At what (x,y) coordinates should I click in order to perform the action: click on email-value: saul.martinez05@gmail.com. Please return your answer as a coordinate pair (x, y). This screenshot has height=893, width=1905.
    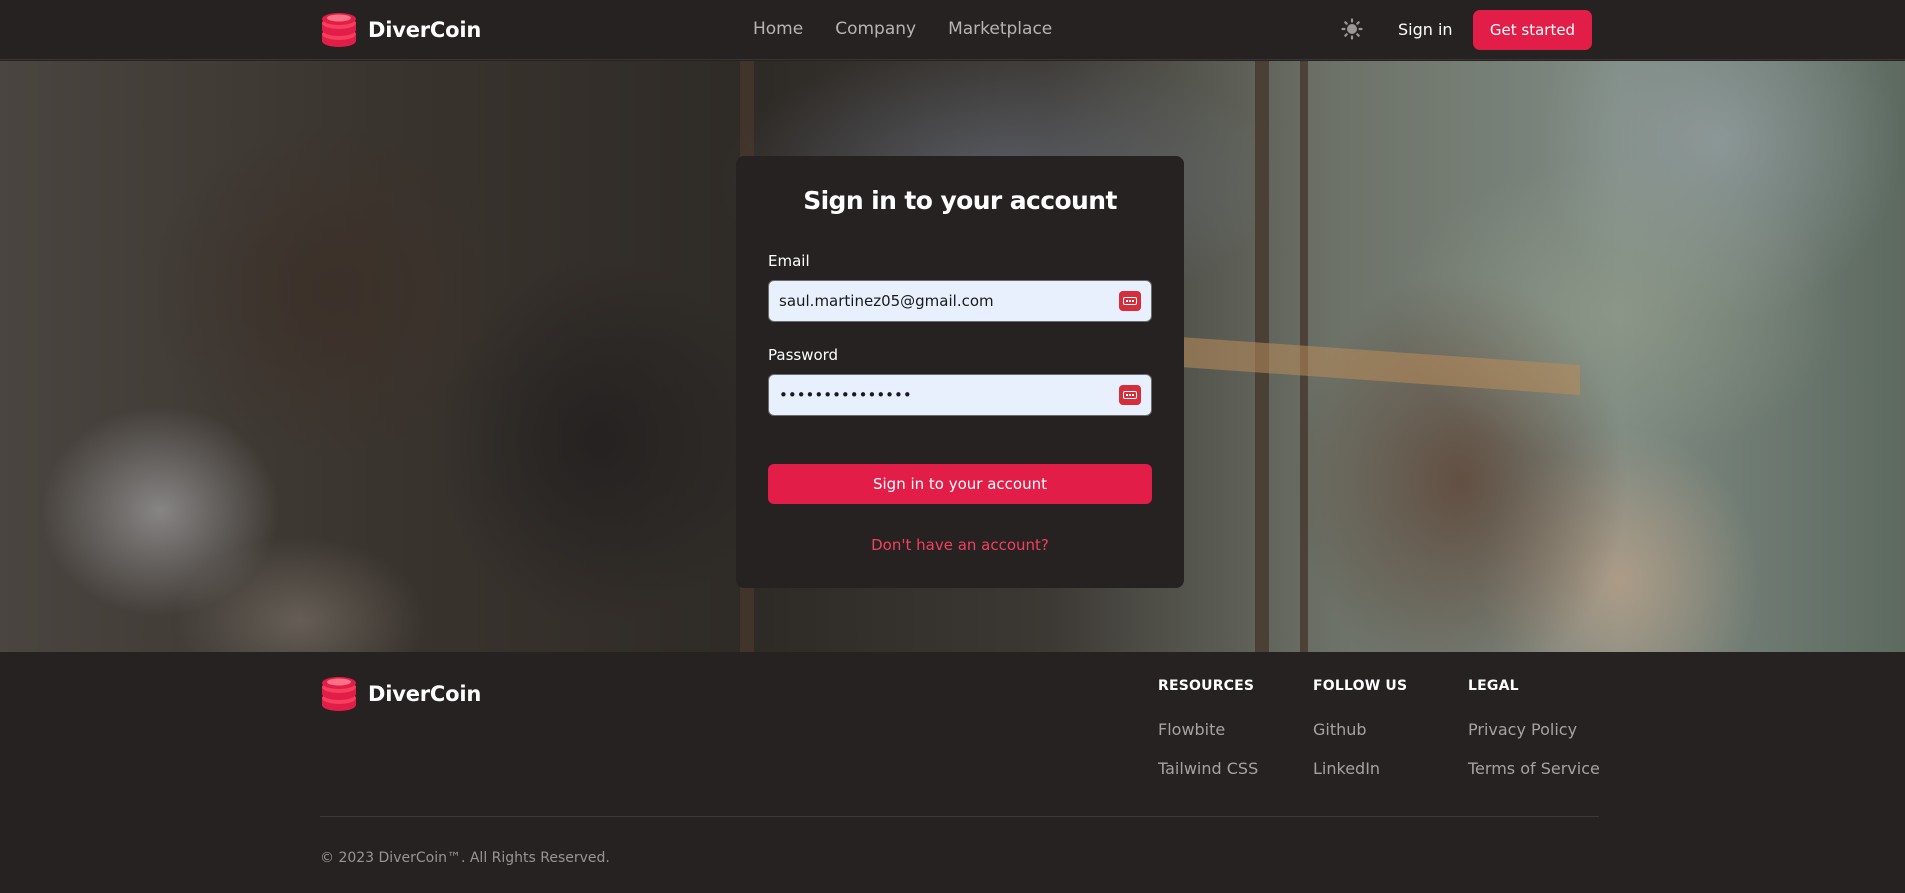
    Looking at the image, I should click on (886, 301).